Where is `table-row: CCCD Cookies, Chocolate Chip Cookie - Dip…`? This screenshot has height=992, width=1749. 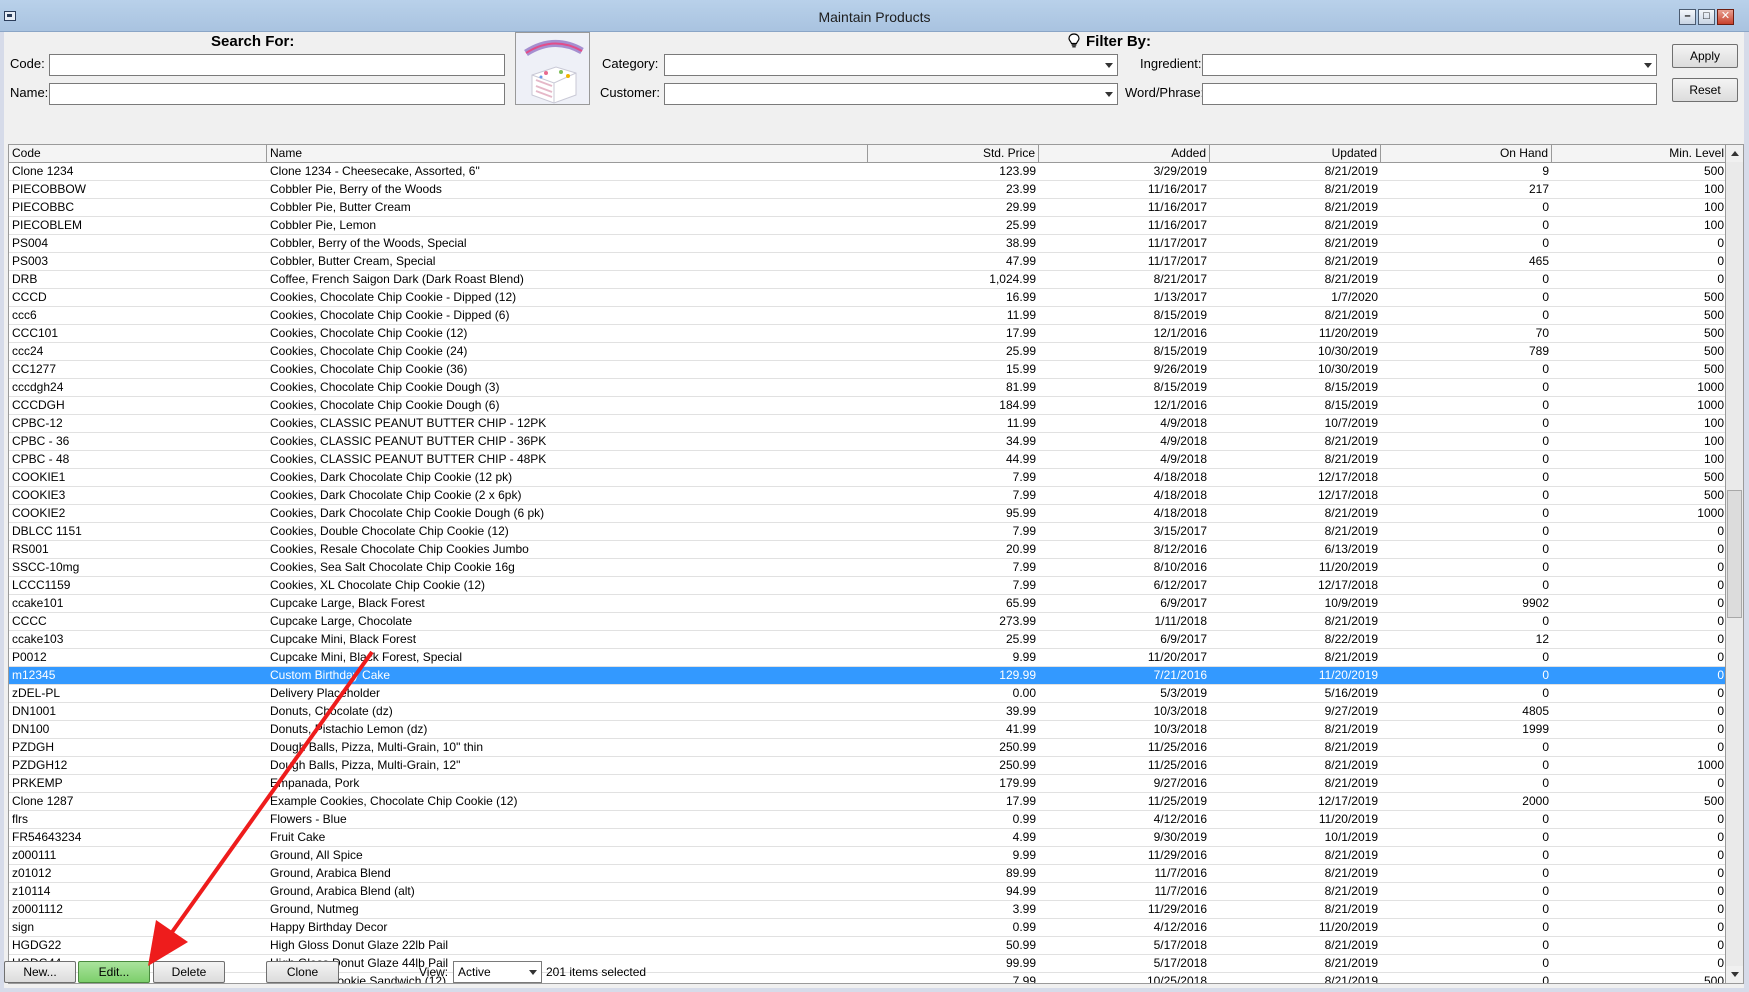 table-row: CCCD Cookies, Chocolate Chip Cookie - Dip… is located at coordinates (867, 298).